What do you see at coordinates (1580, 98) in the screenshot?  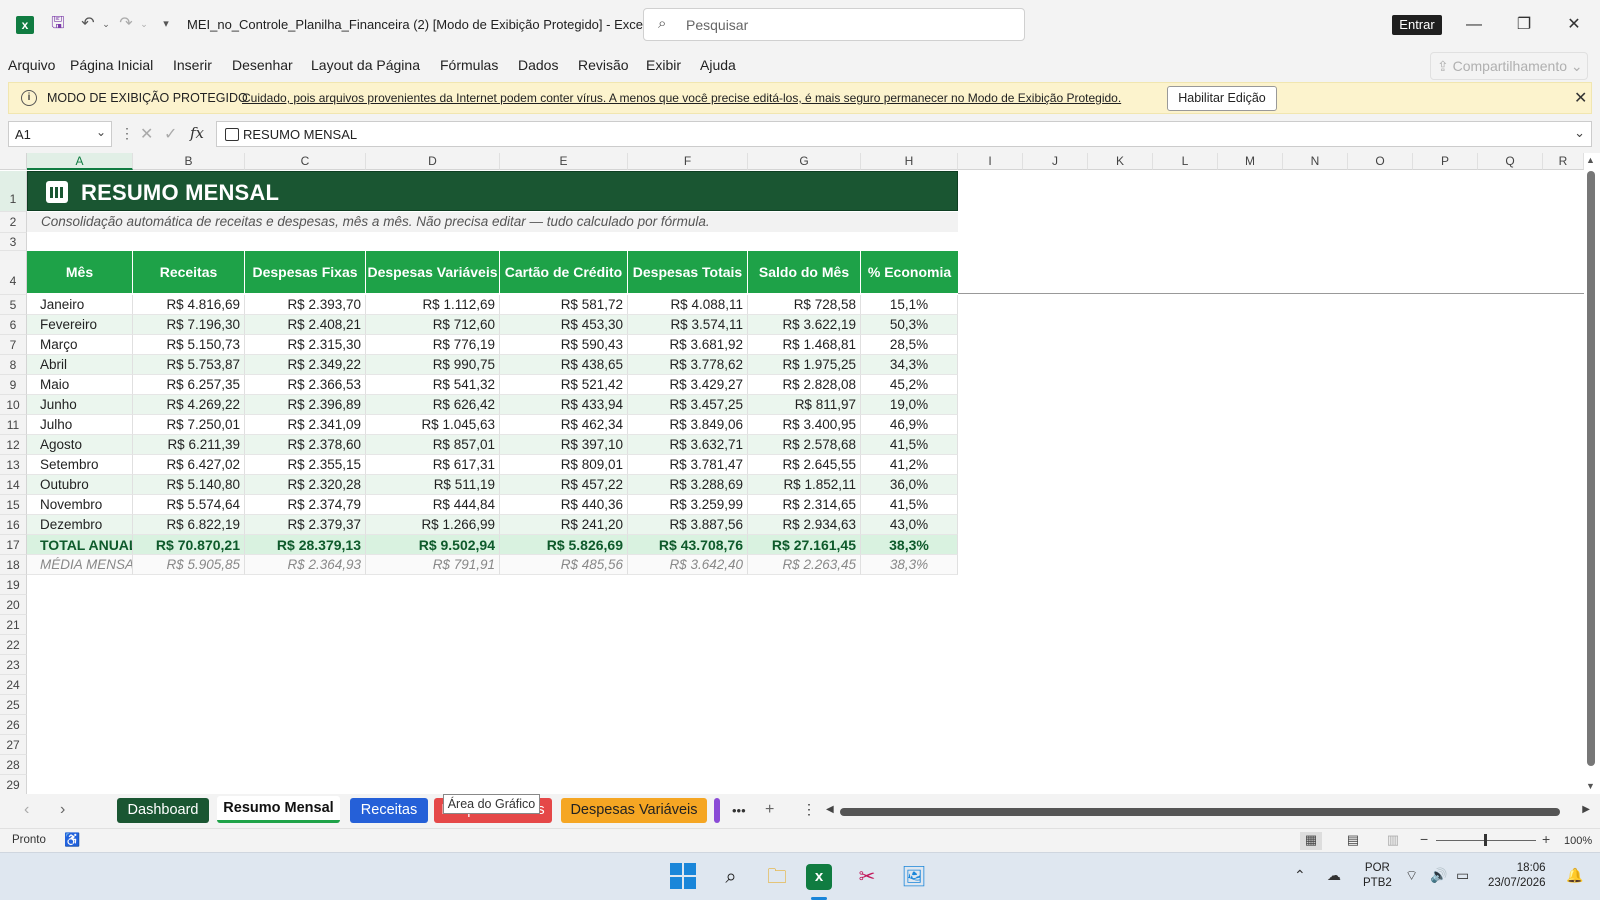 I see `close-icon: ✕` at bounding box center [1580, 98].